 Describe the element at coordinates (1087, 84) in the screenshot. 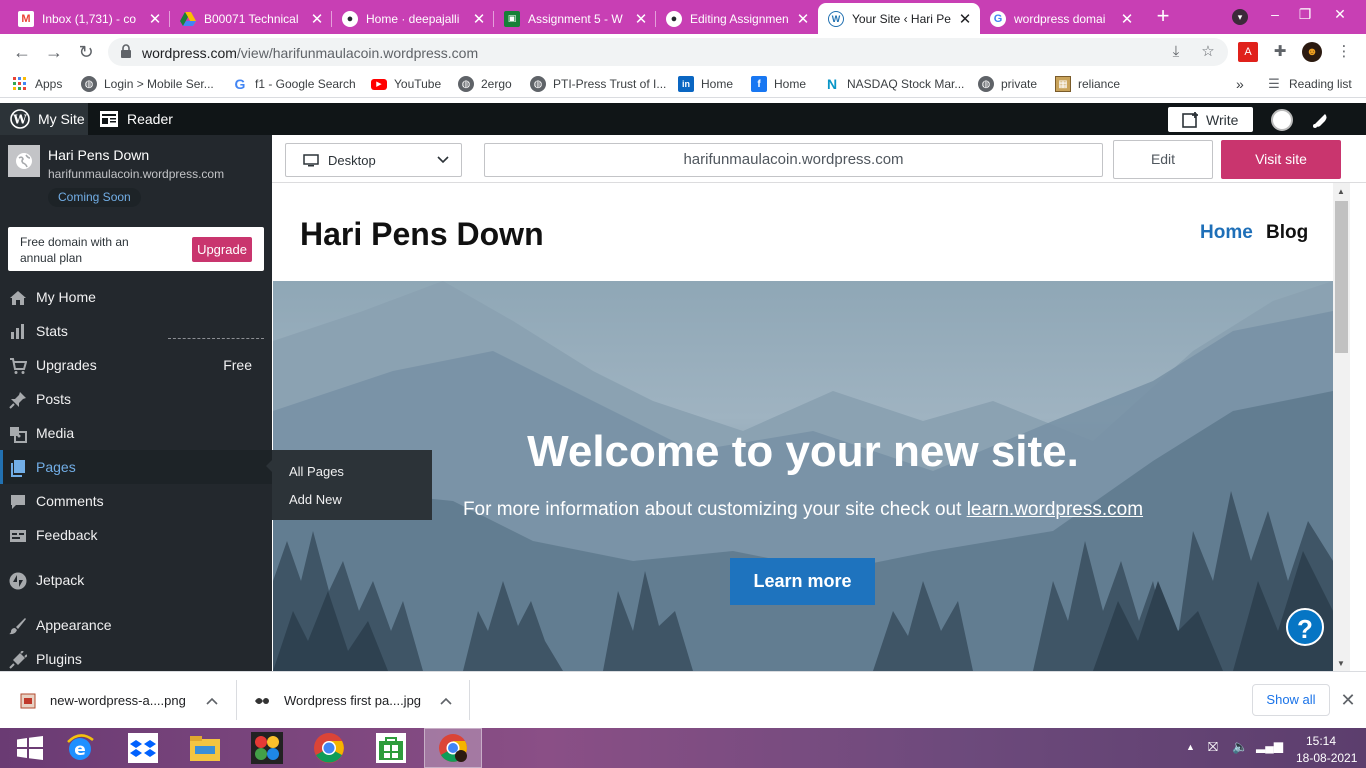

I see `bookmark-reliance: ▦ reliance` at that location.